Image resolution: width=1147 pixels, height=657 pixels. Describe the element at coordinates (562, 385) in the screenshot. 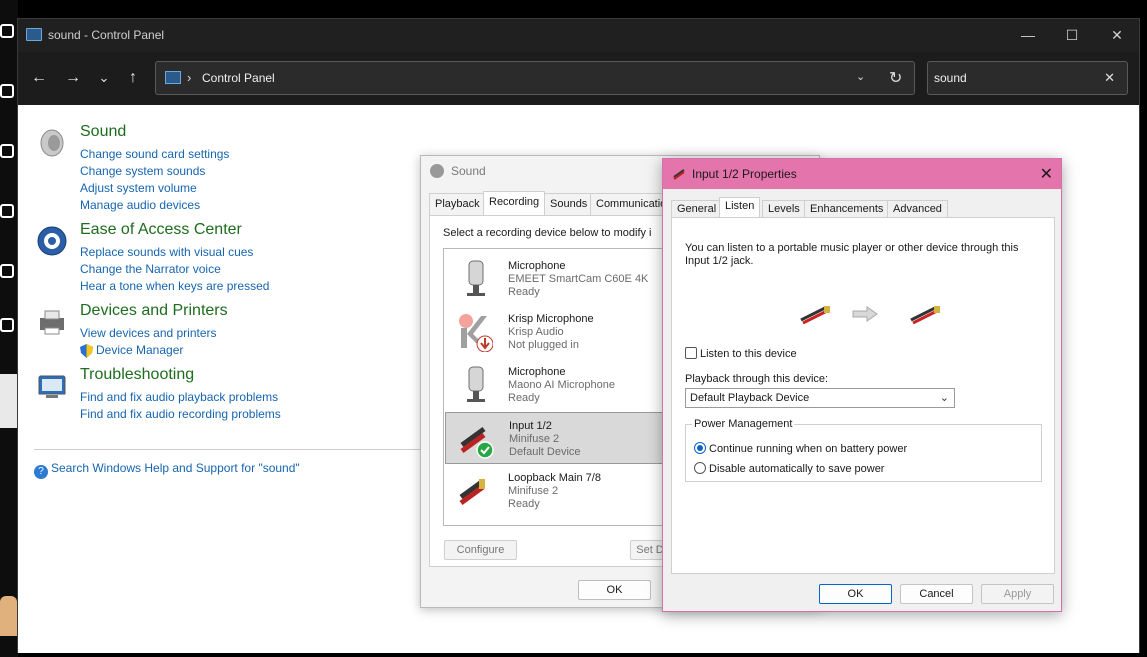

I see `device-desc: Maono AI Microphone` at that location.